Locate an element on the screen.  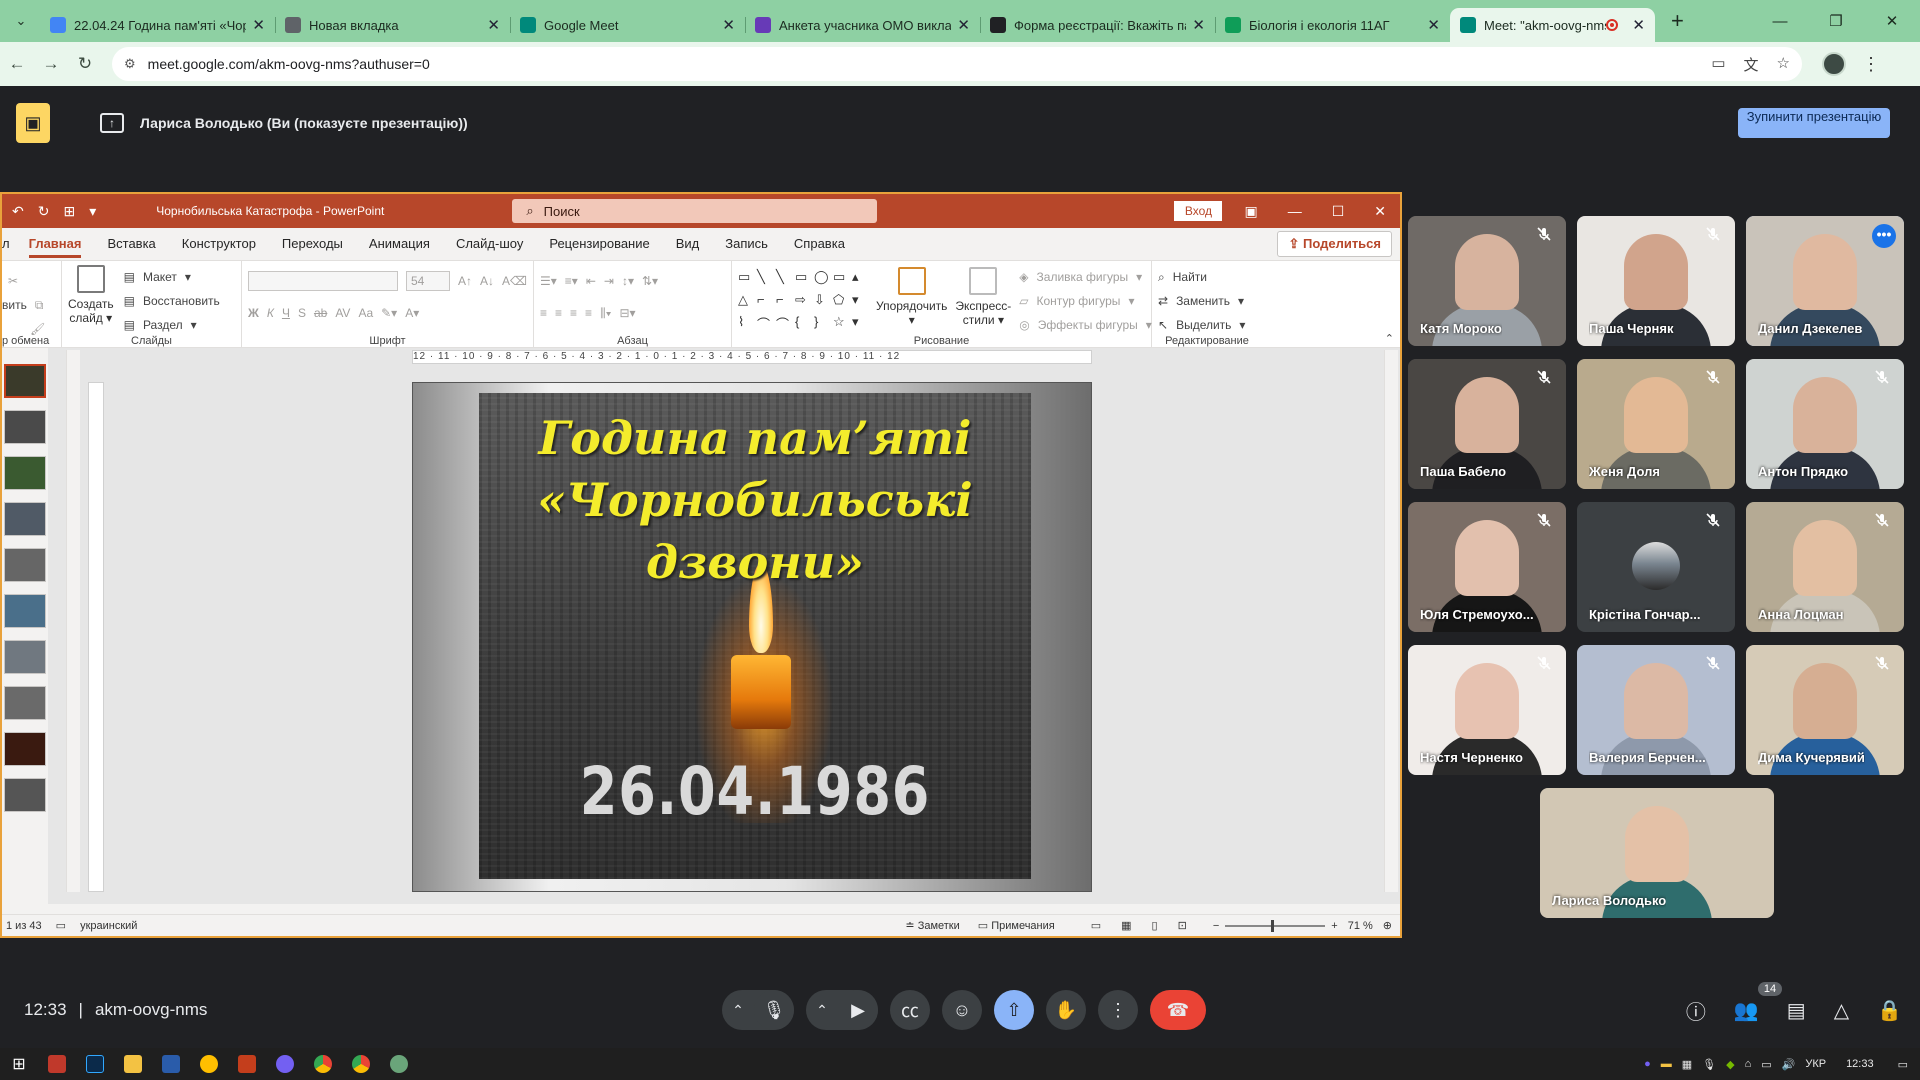
ribbon-tab: Переходы is located at coordinates (312, 244).